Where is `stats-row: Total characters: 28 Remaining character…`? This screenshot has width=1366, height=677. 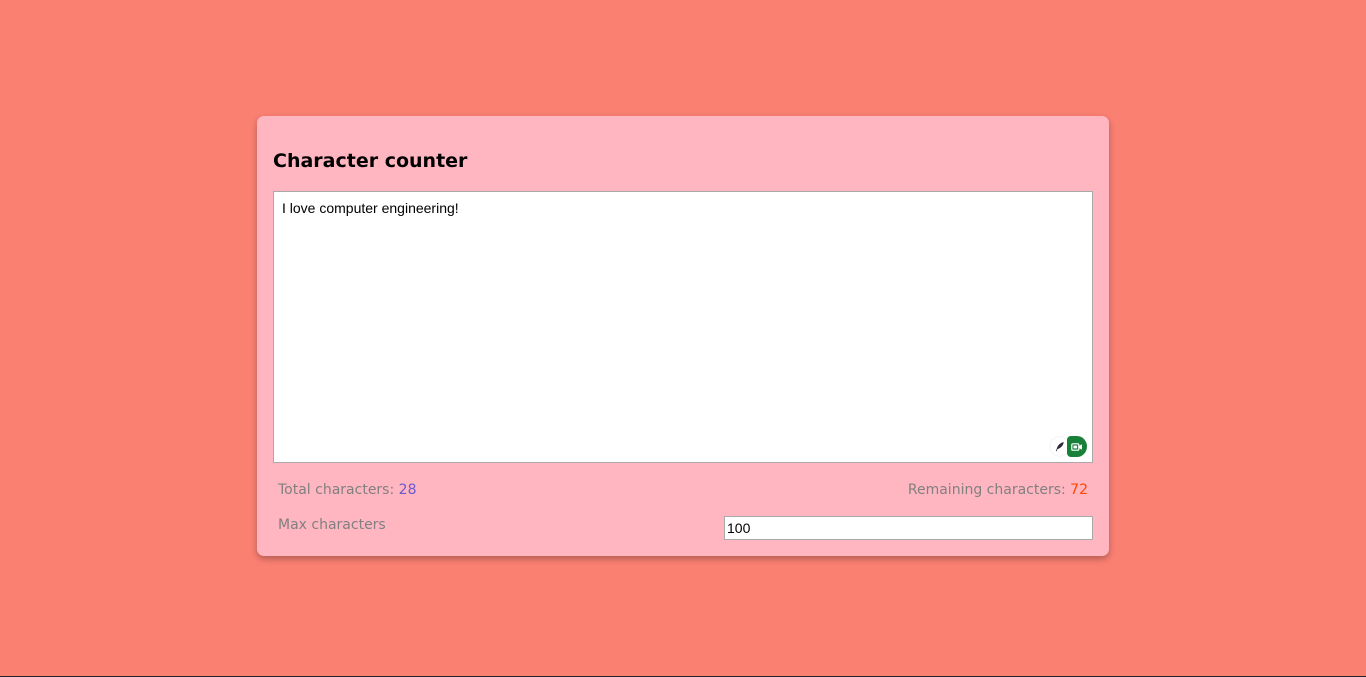
stats-row: Total characters: 28 Remaining character… is located at coordinates (683, 492).